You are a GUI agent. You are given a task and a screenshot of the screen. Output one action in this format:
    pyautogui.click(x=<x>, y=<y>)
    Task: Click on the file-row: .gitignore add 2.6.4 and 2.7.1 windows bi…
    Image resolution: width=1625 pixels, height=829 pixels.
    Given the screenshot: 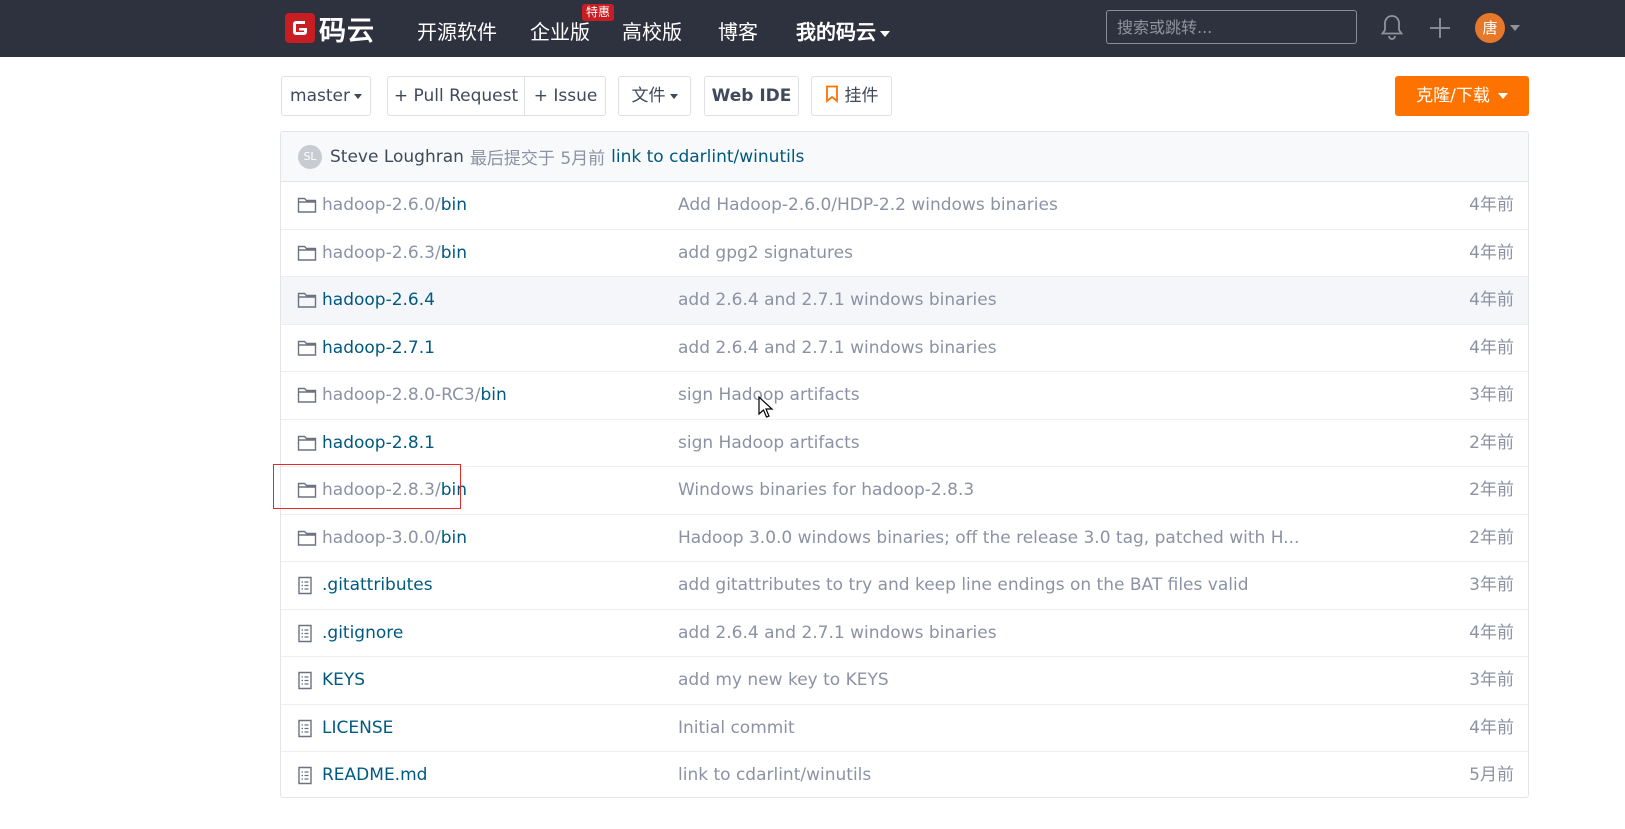 What is the action you would take?
    pyautogui.click(x=904, y=633)
    